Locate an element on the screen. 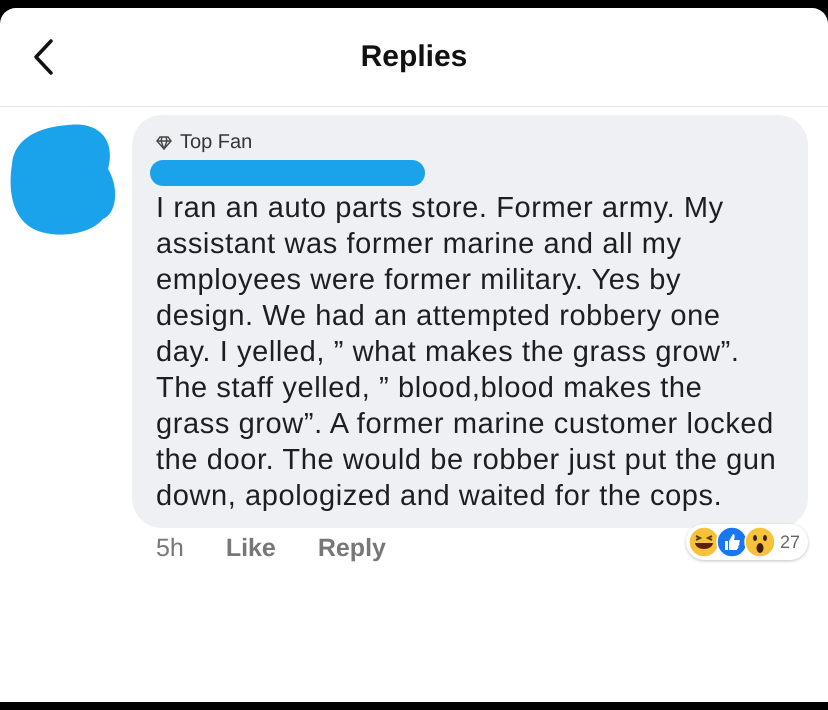 The width and height of the screenshot is (828, 710). surprised-emoji-icon is located at coordinates (760, 542).